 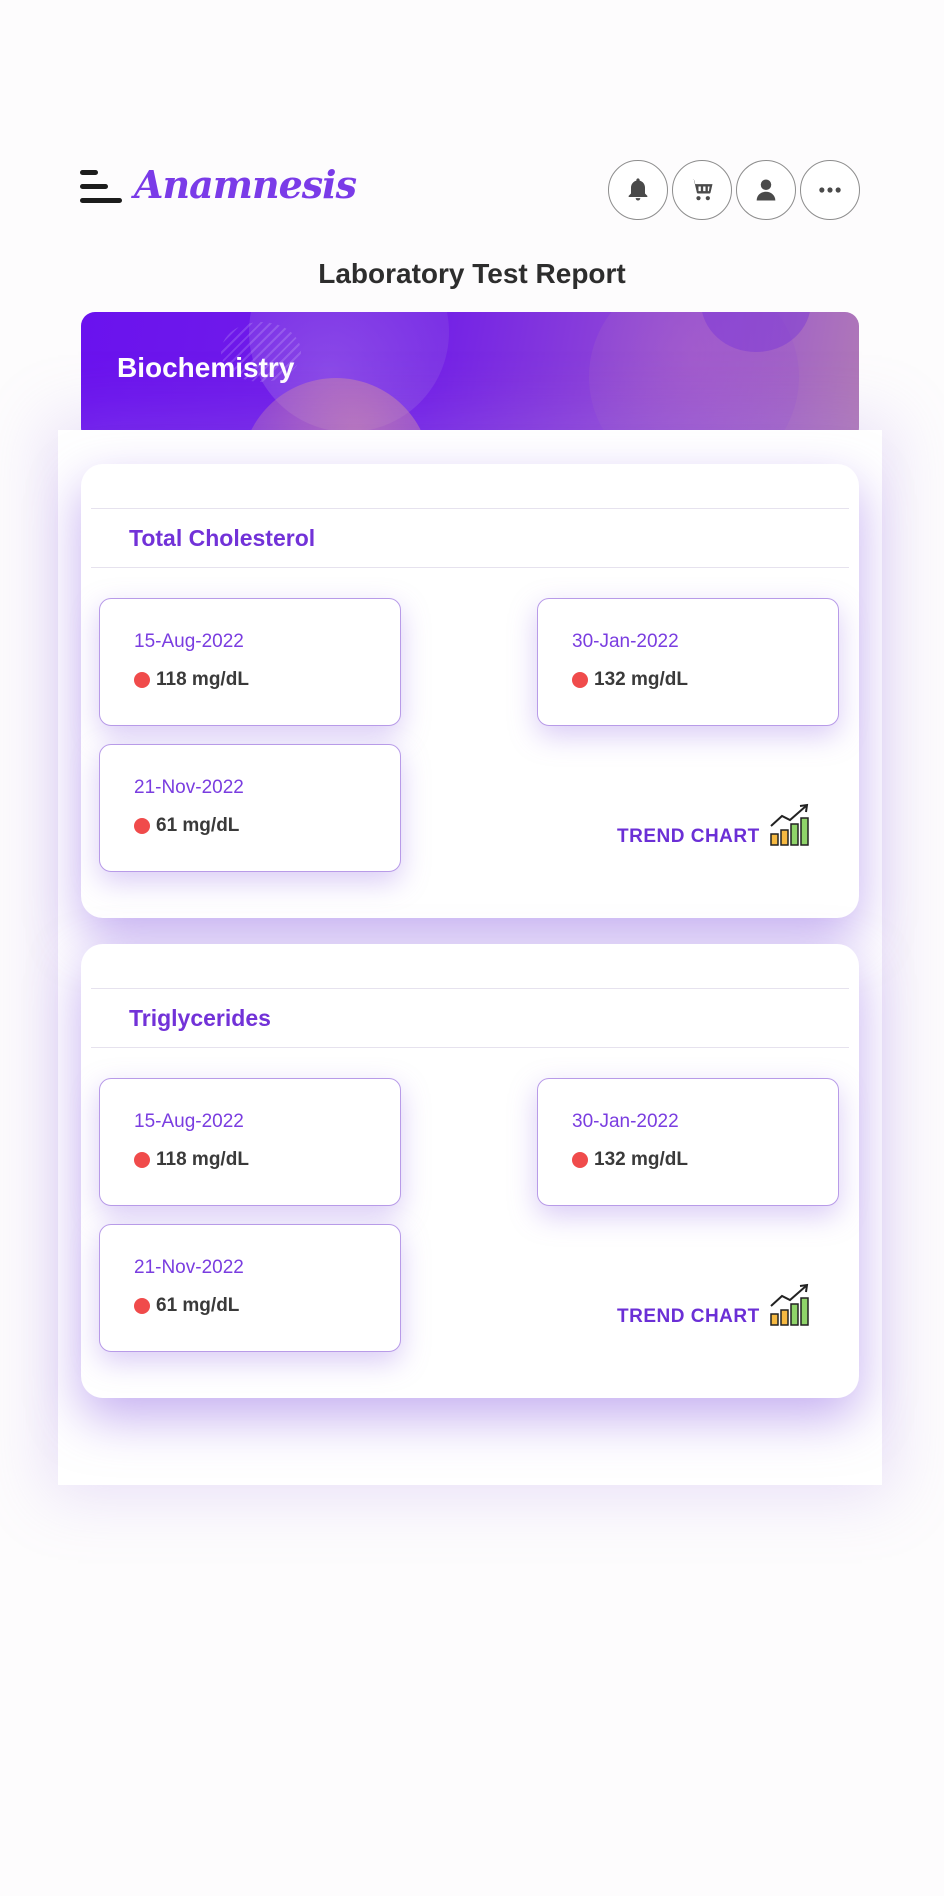 I want to click on profile-button, so click(x=766, y=190).